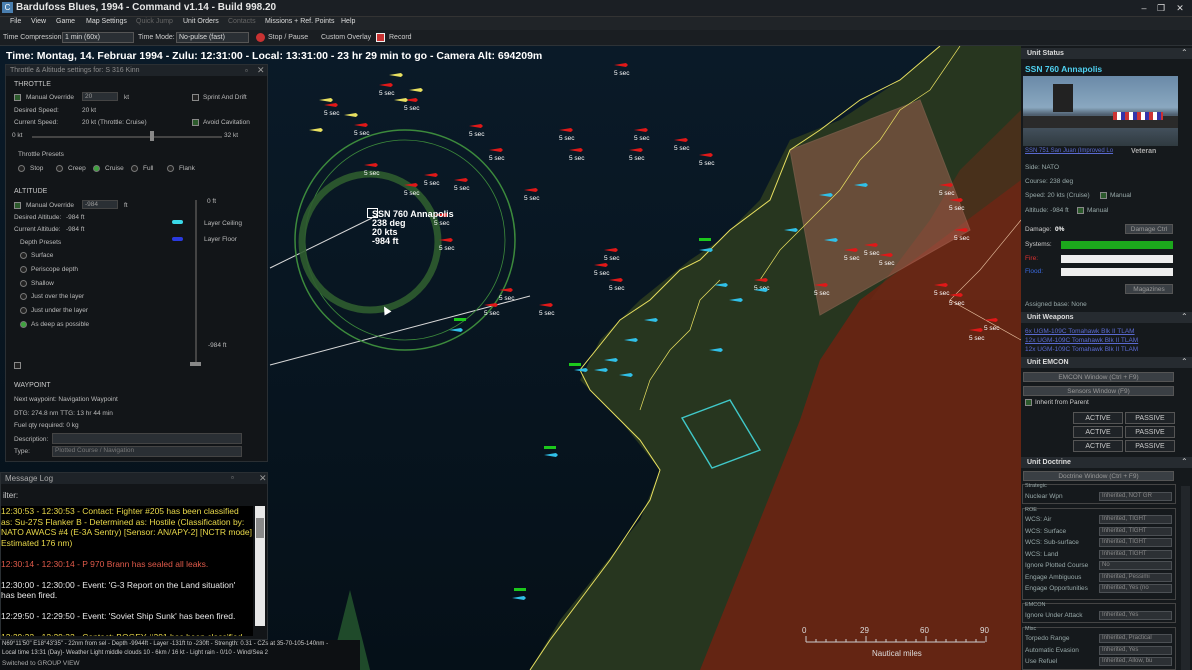  Describe the element at coordinates (156, 37) in the screenshot. I see `time-mode-label: Time Mode:` at that location.